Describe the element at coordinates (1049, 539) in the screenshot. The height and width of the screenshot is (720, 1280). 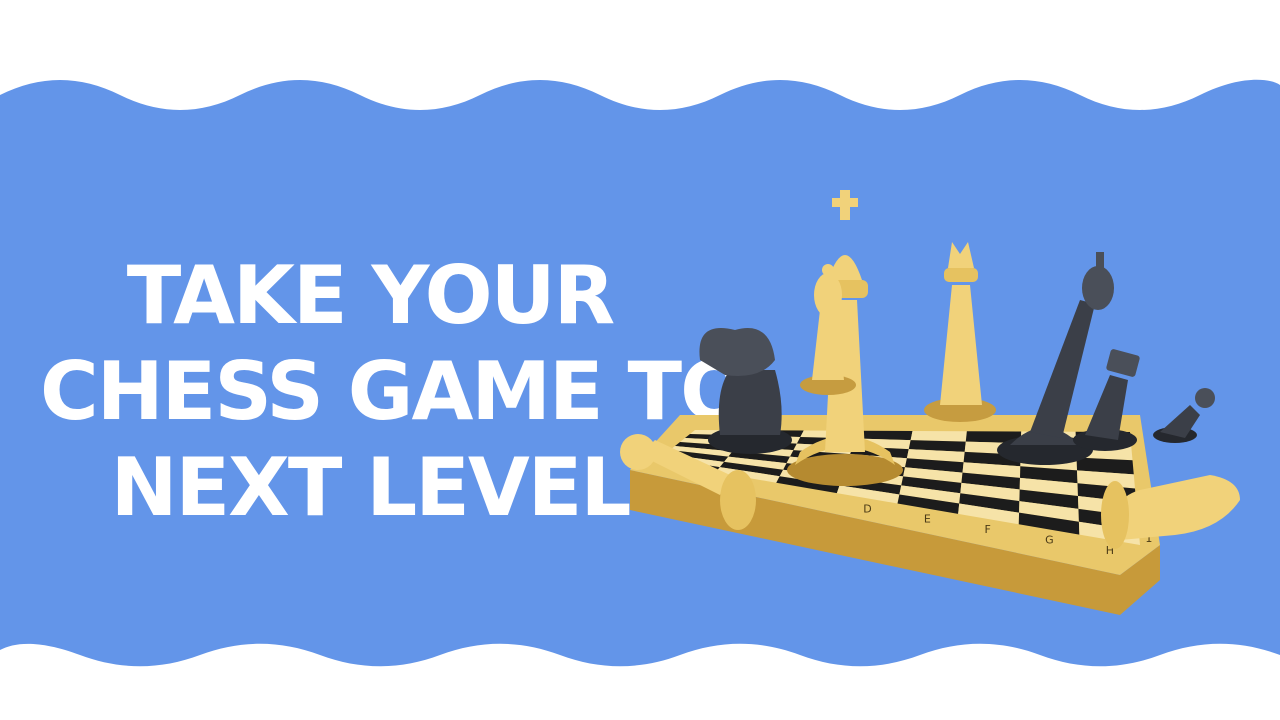
I see `board-file-label: G` at that location.